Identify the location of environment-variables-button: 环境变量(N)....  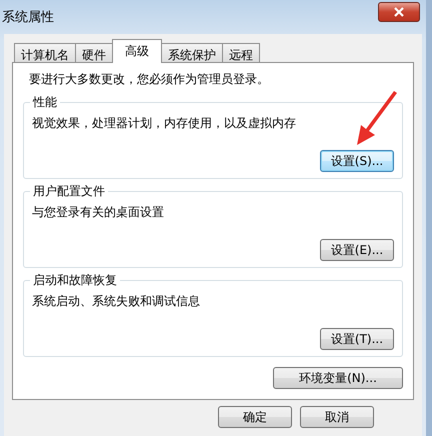
(338, 378).